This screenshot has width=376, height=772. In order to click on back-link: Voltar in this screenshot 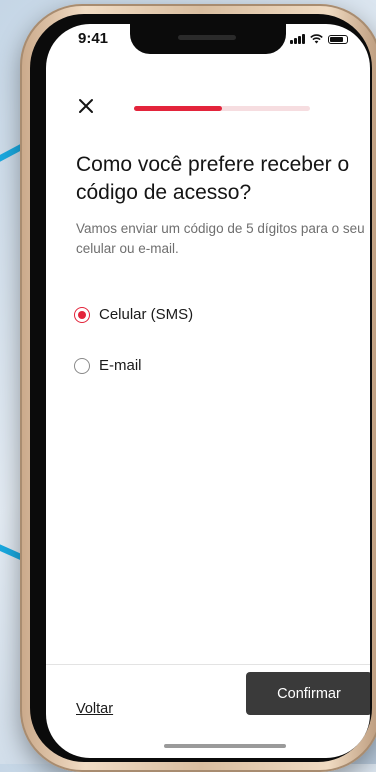, I will do `click(94, 709)`.